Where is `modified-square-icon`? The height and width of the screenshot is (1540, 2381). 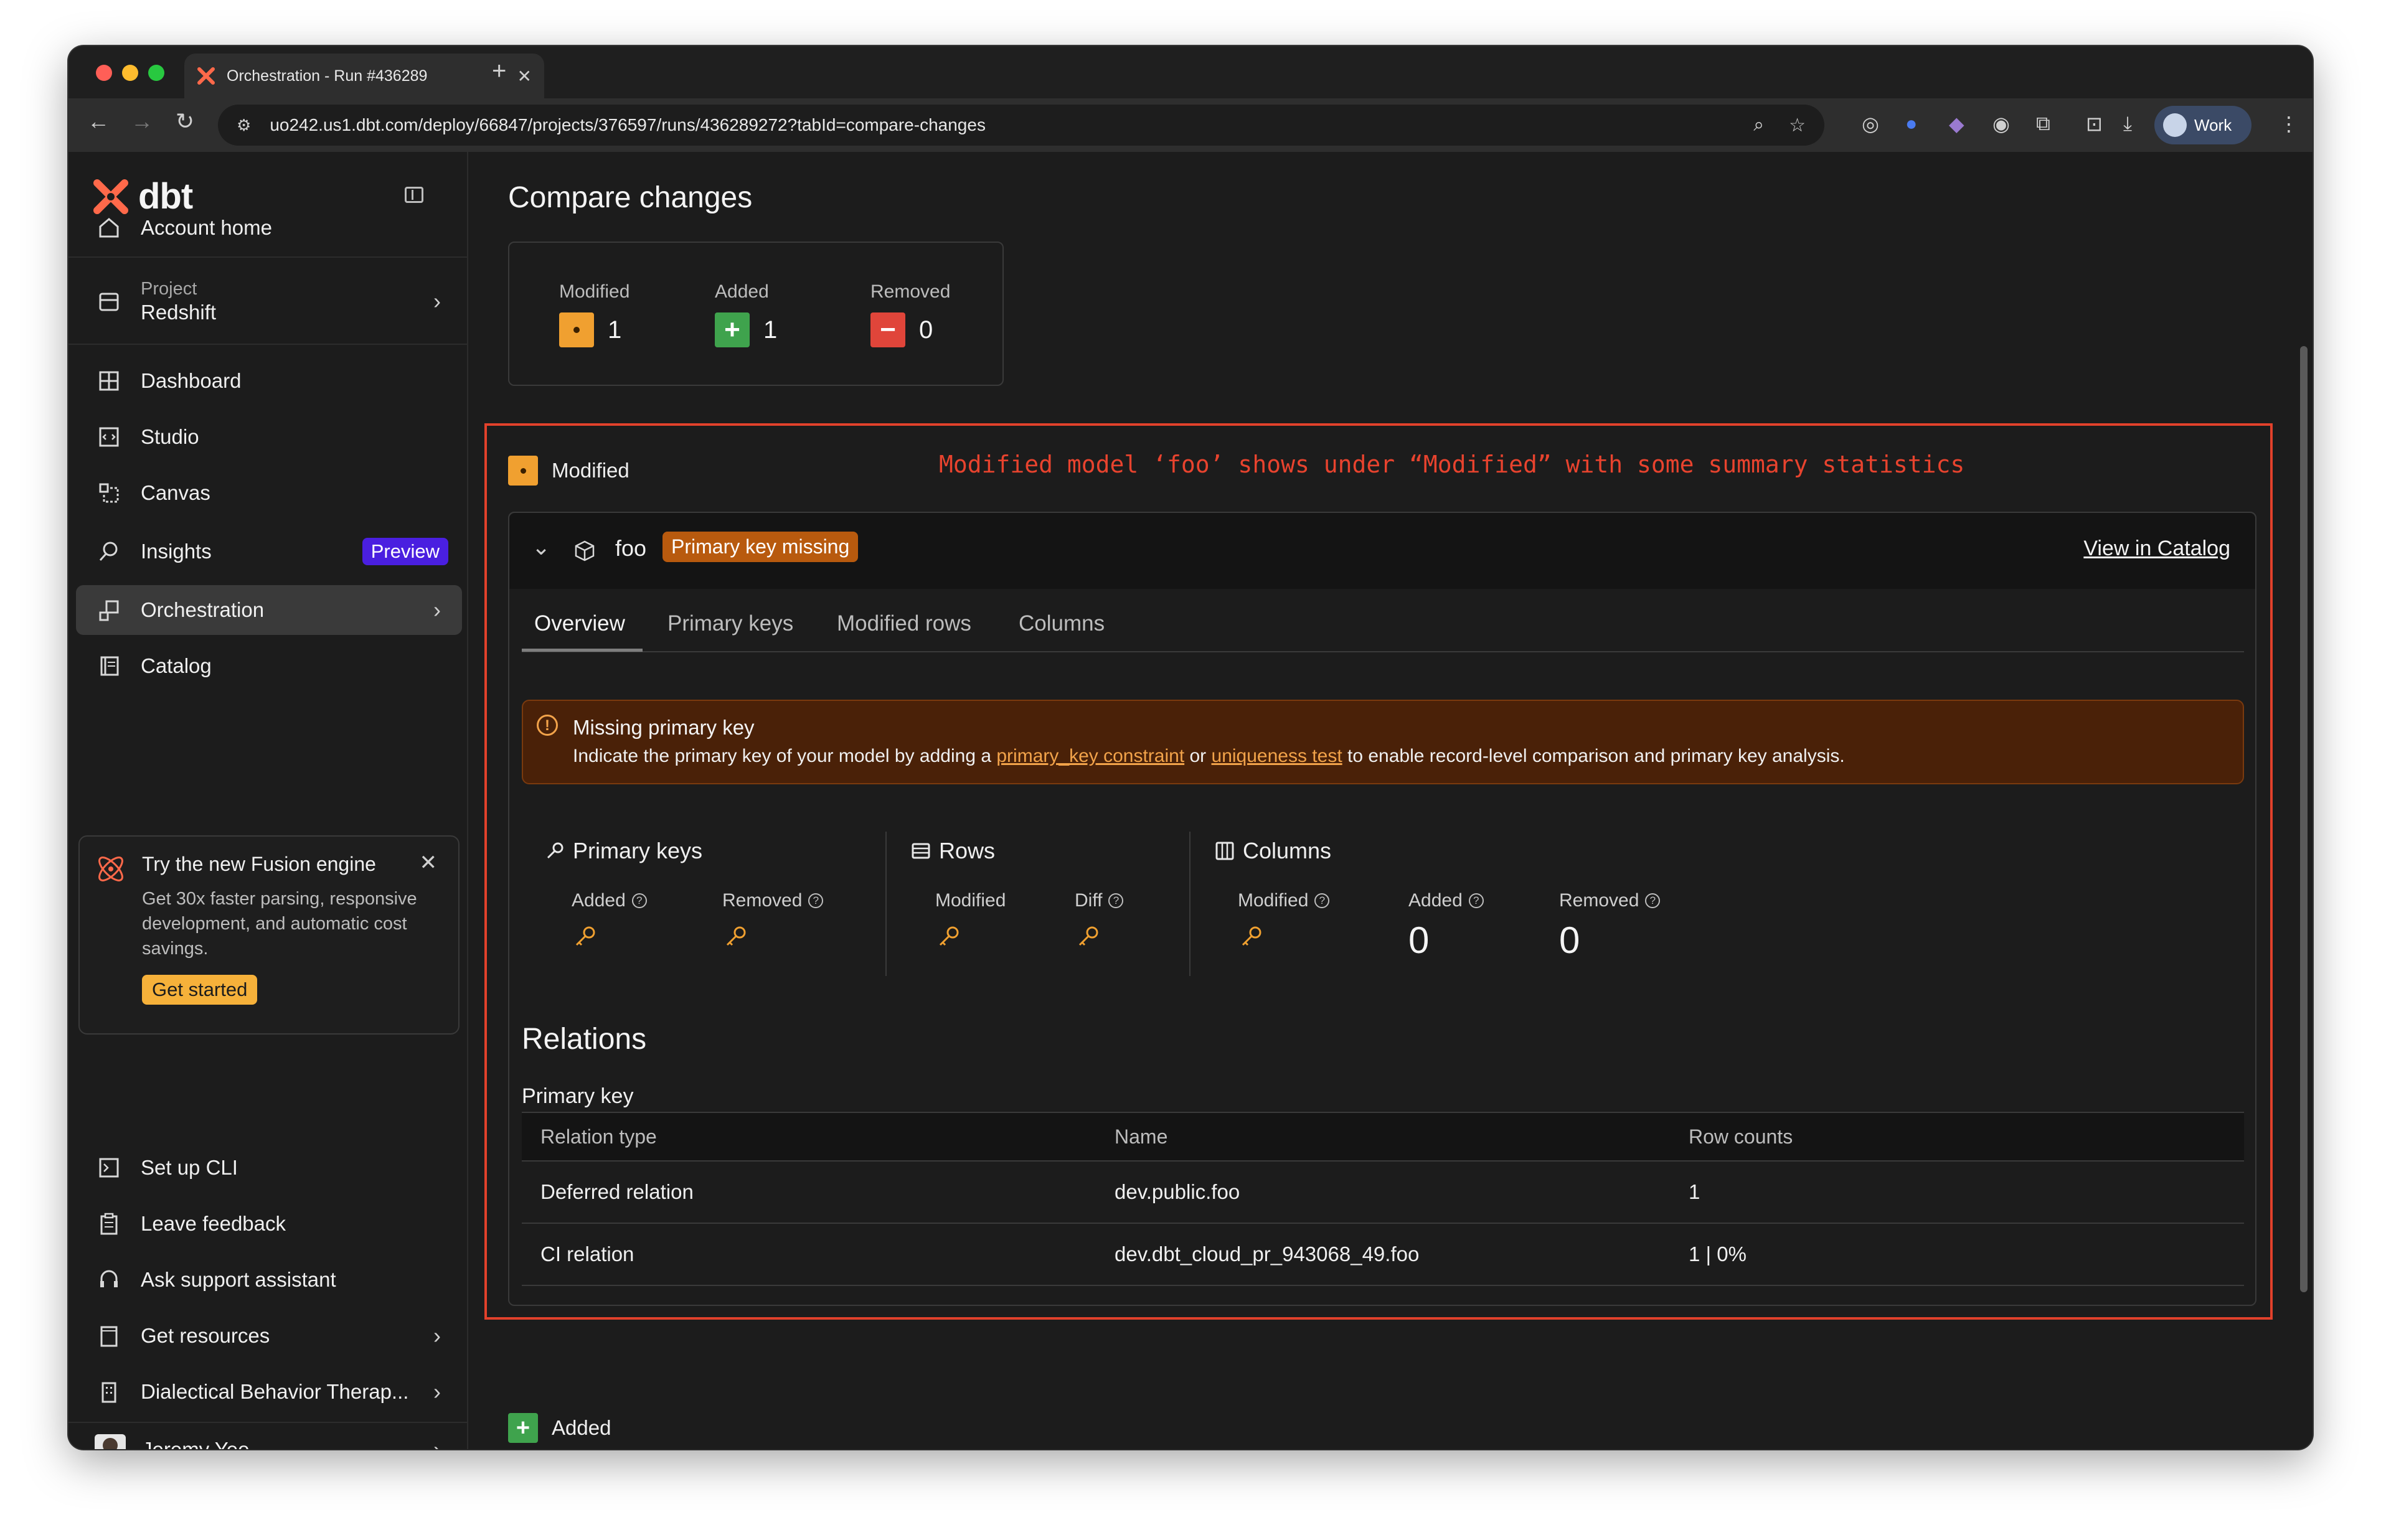
modified-square-icon is located at coordinates (523, 471).